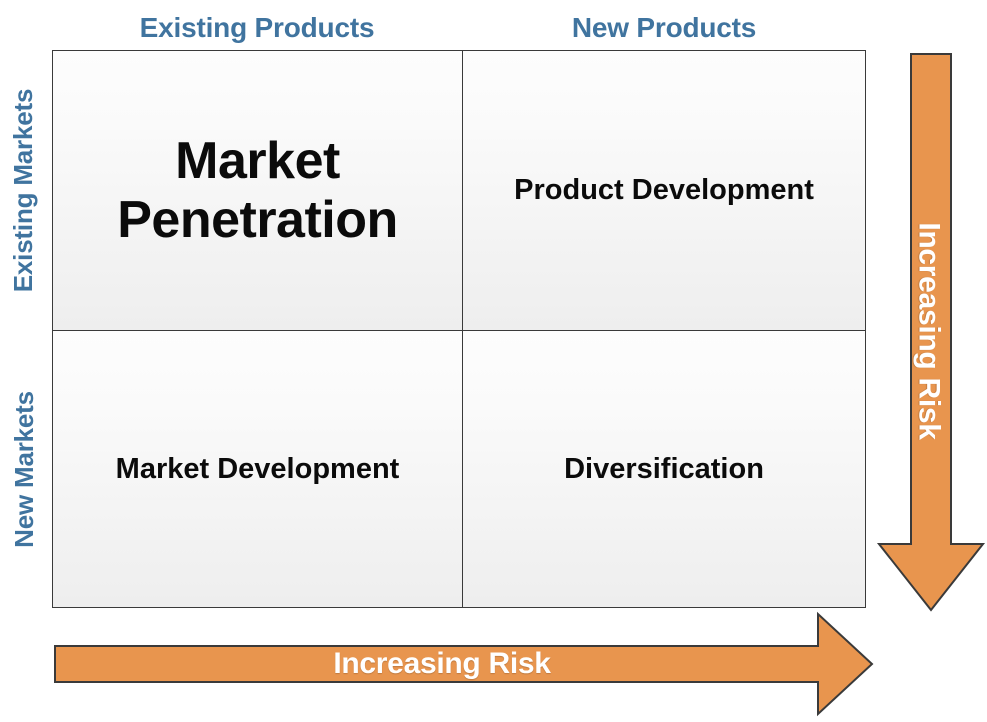  What do you see at coordinates (257, 27) in the screenshot?
I see `column-header-existing-products: Existing Products` at bounding box center [257, 27].